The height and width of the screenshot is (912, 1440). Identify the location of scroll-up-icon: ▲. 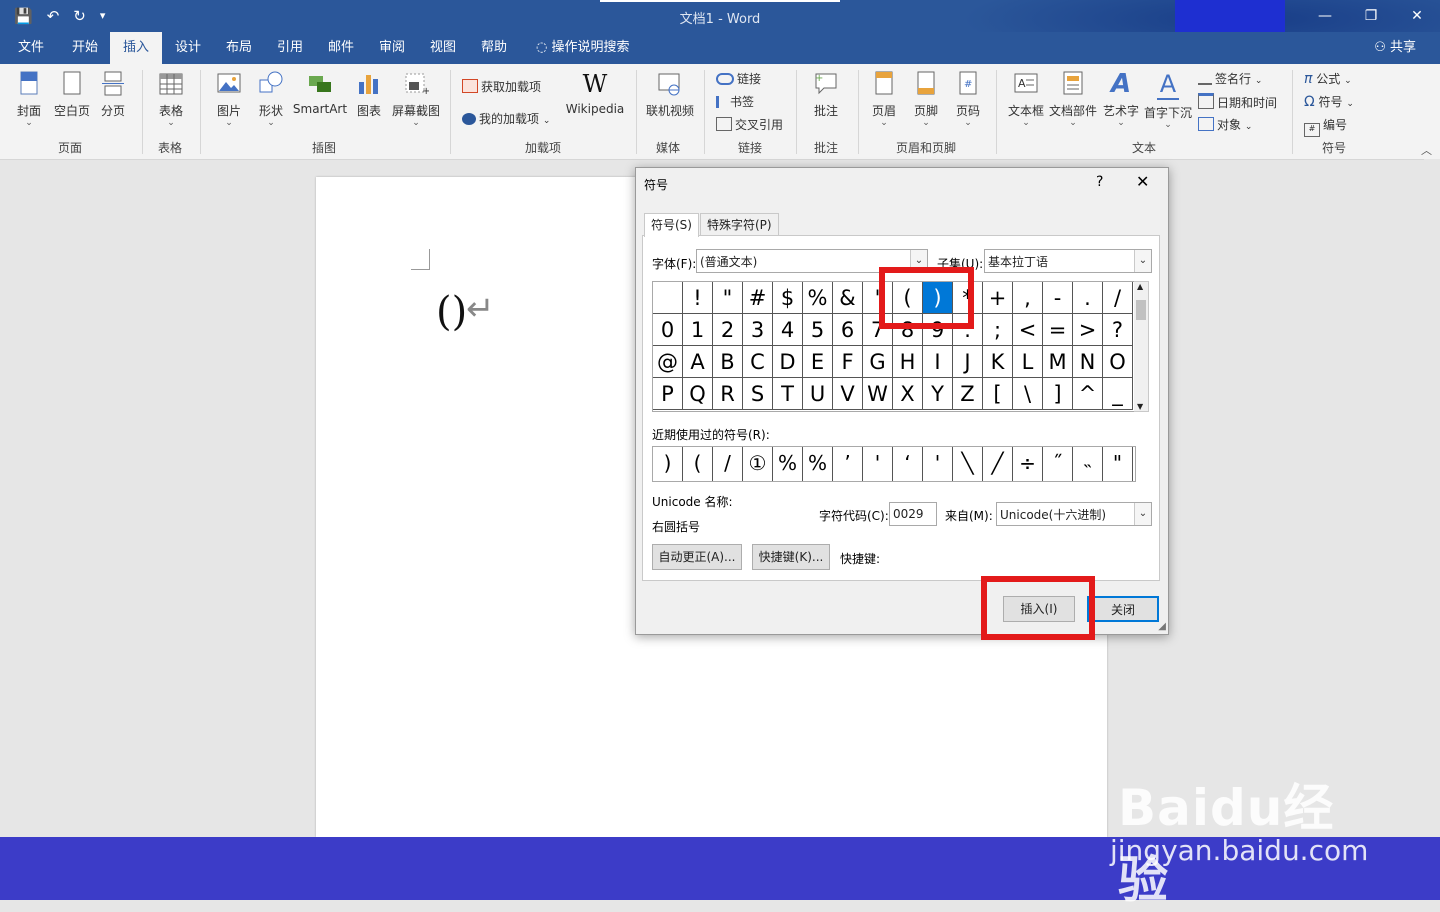
(1140, 286).